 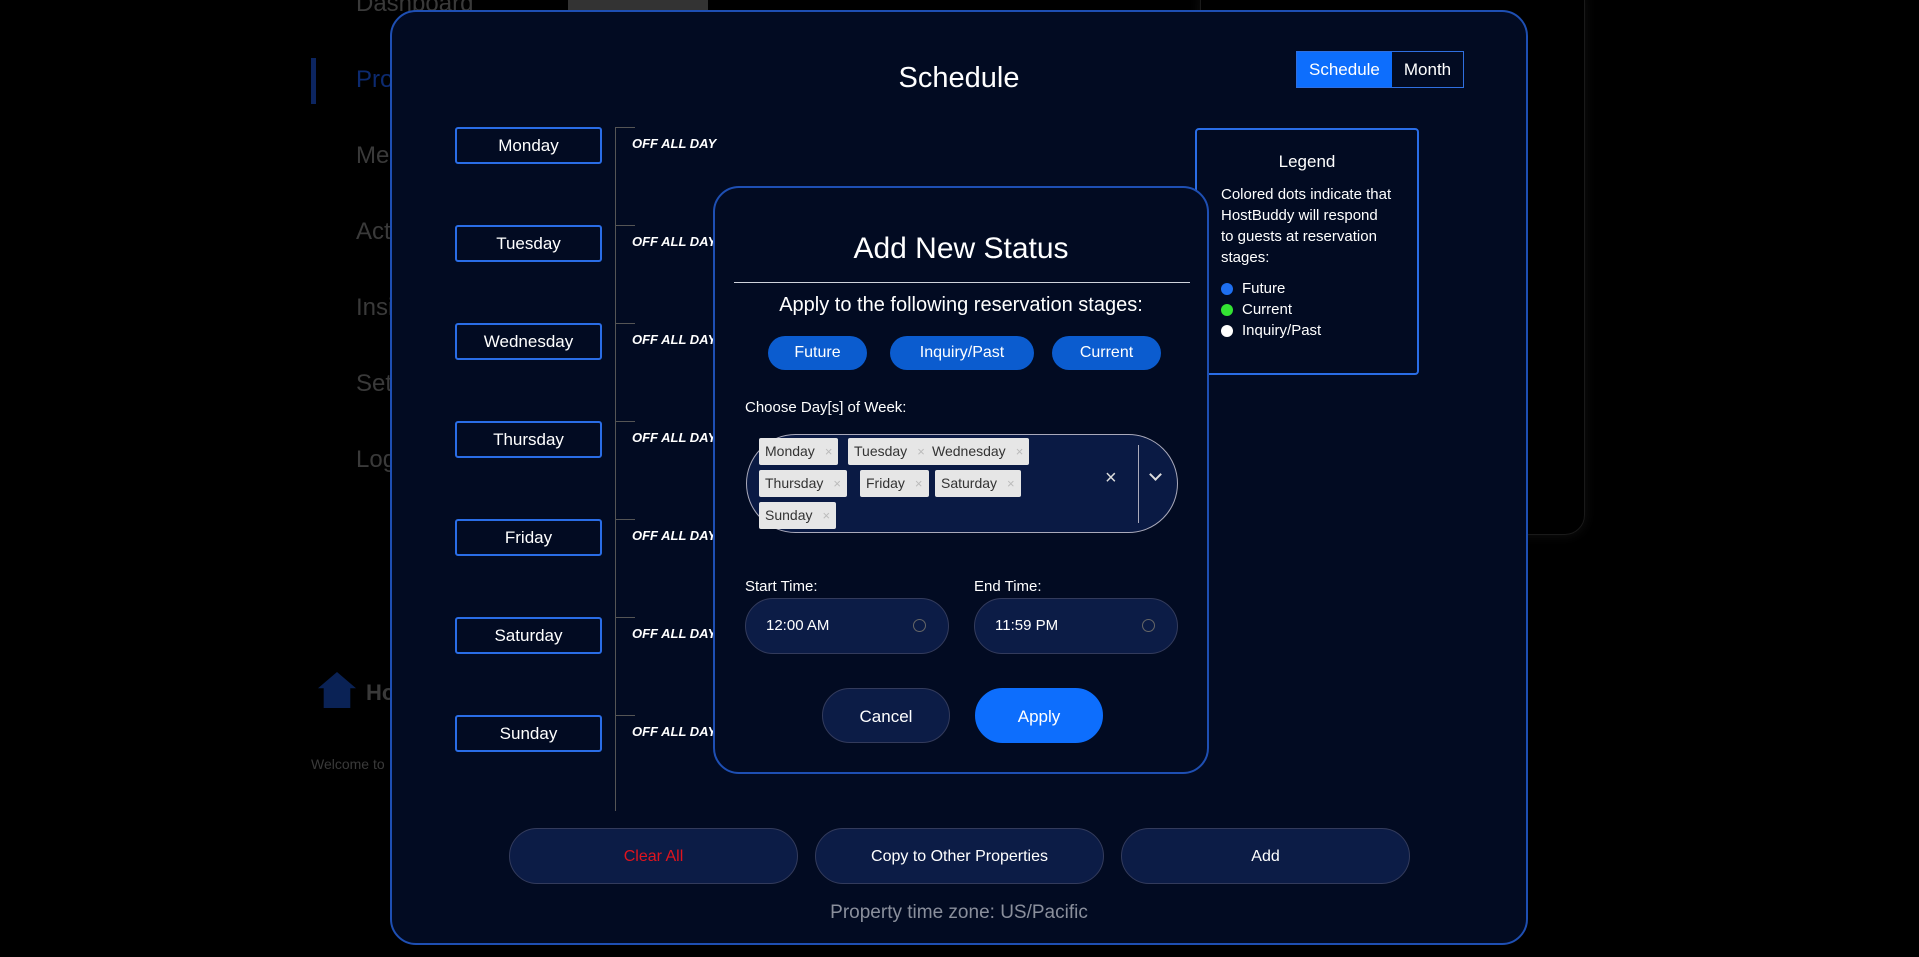 What do you see at coordinates (826, 407) in the screenshot?
I see `days-label: Choose Day[s] of Week:` at bounding box center [826, 407].